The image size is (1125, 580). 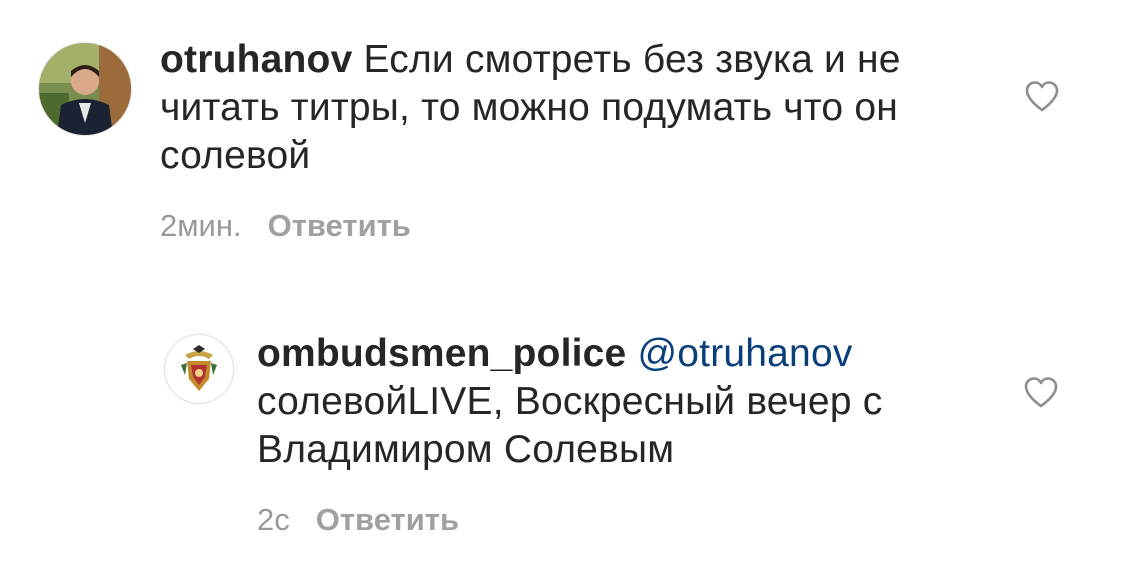 I want to click on comment-timestamp: 2мин., so click(x=201, y=225).